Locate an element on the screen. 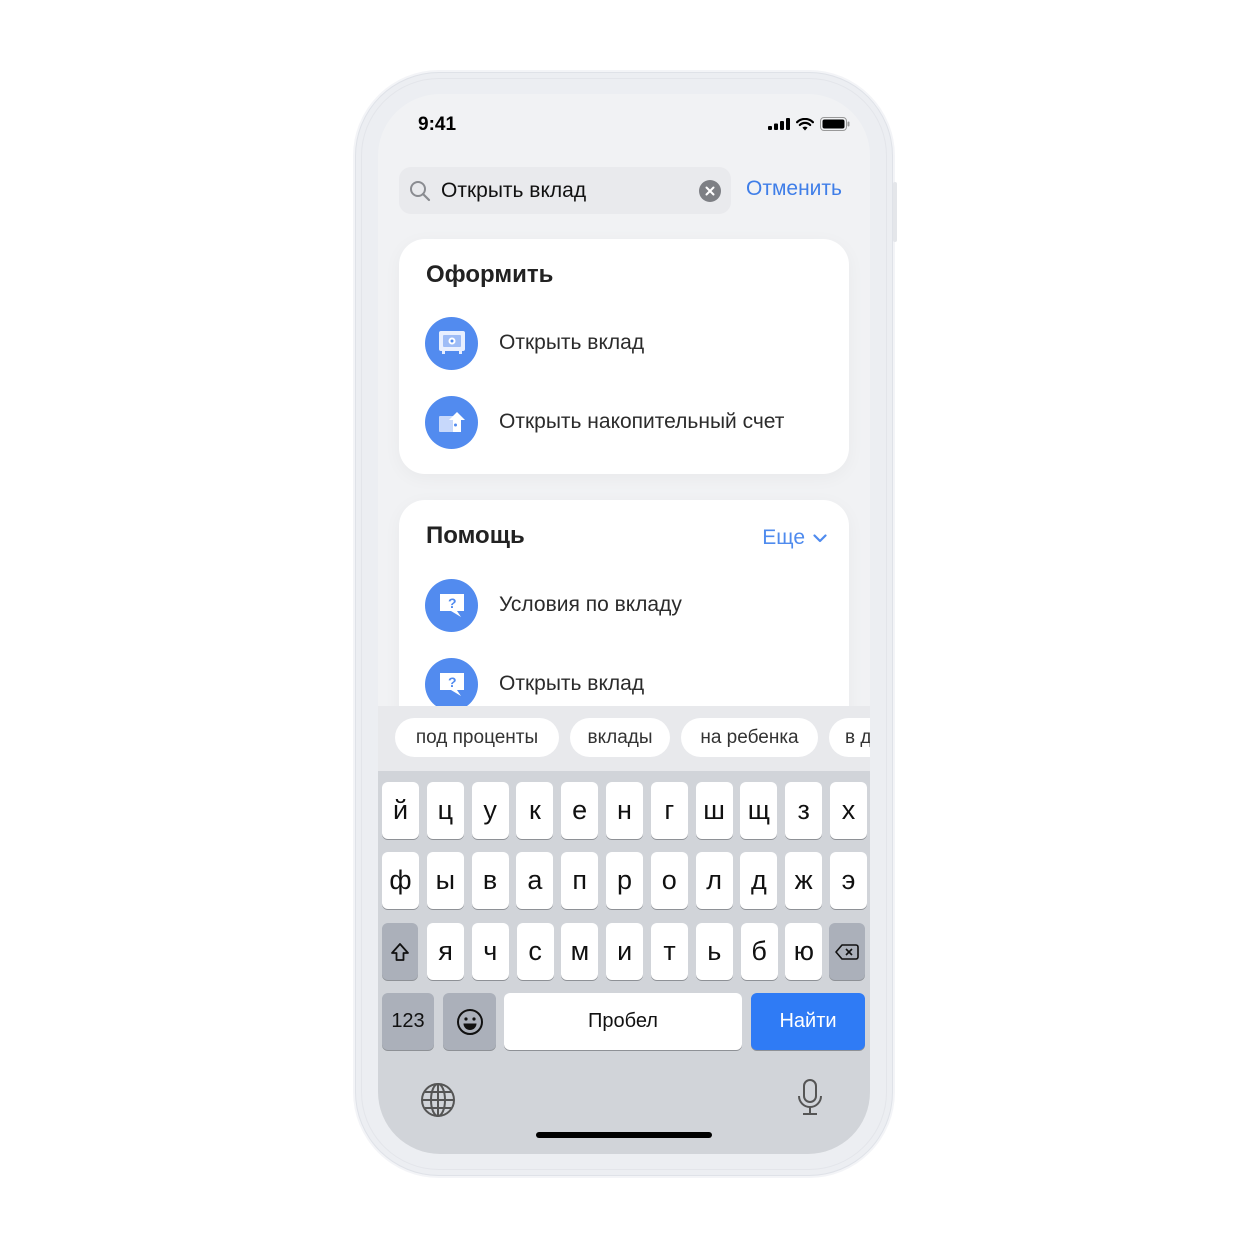 The width and height of the screenshot is (1248, 1248). search-input: Открыть вклад is located at coordinates (565, 190).